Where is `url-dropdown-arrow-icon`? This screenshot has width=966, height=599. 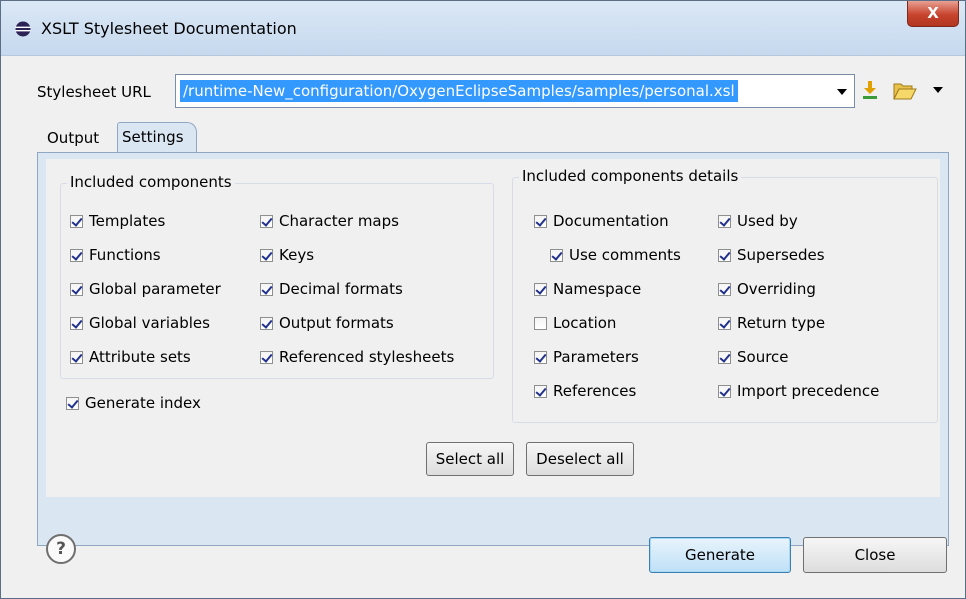 url-dropdown-arrow-icon is located at coordinates (841, 91).